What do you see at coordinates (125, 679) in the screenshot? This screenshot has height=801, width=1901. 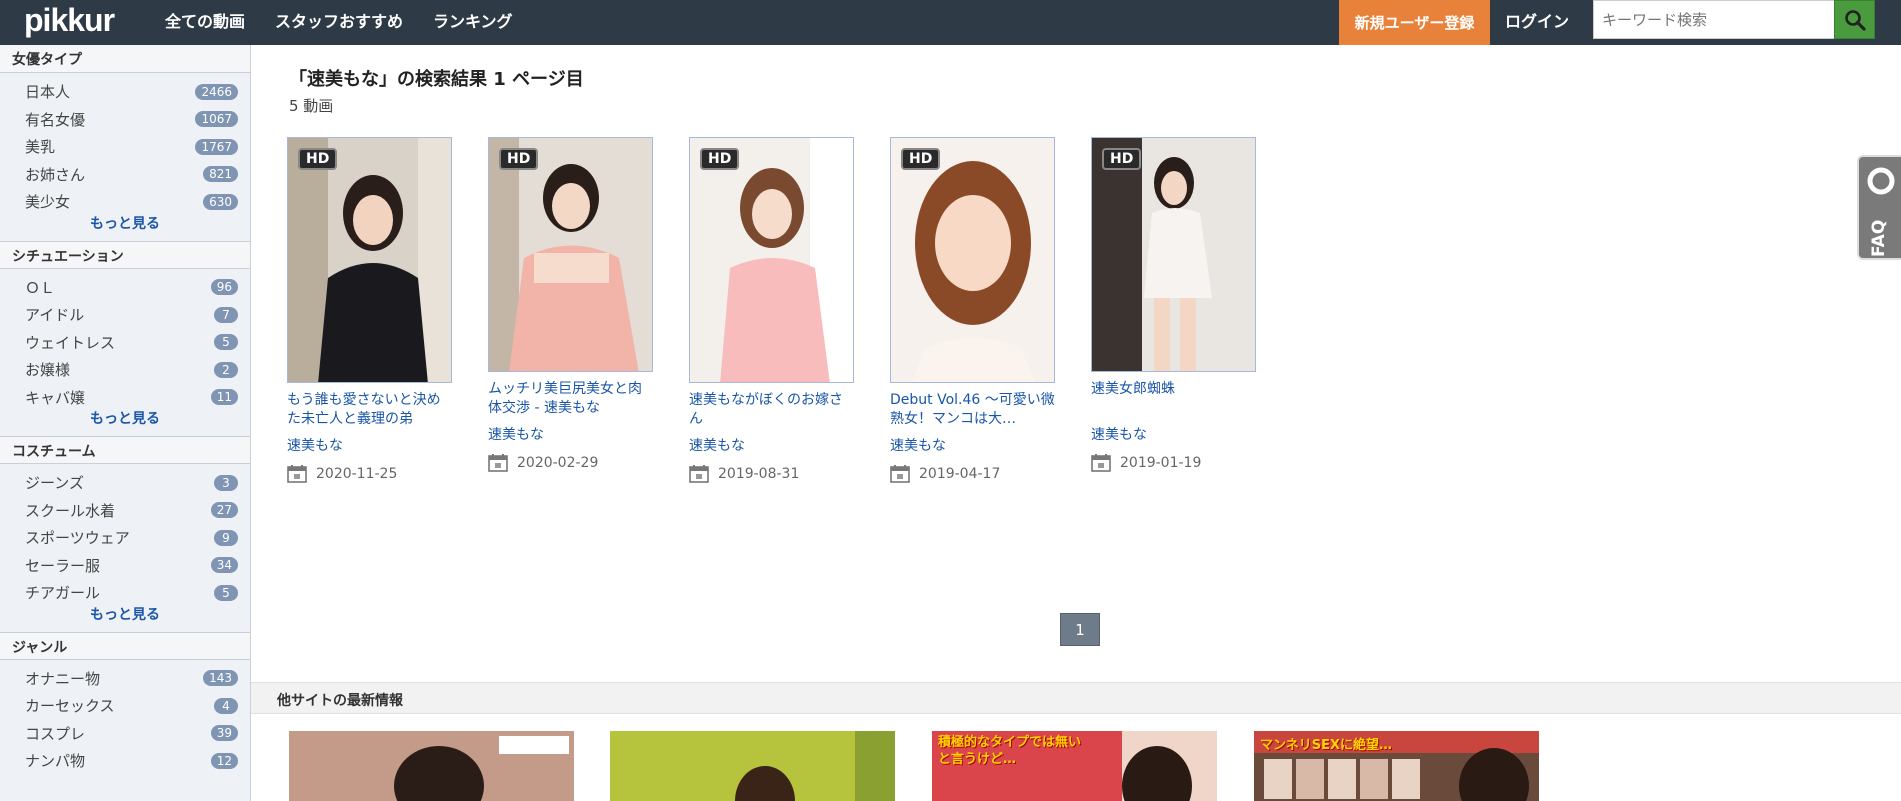 I see `sidebar-item: オナニー物 143` at bounding box center [125, 679].